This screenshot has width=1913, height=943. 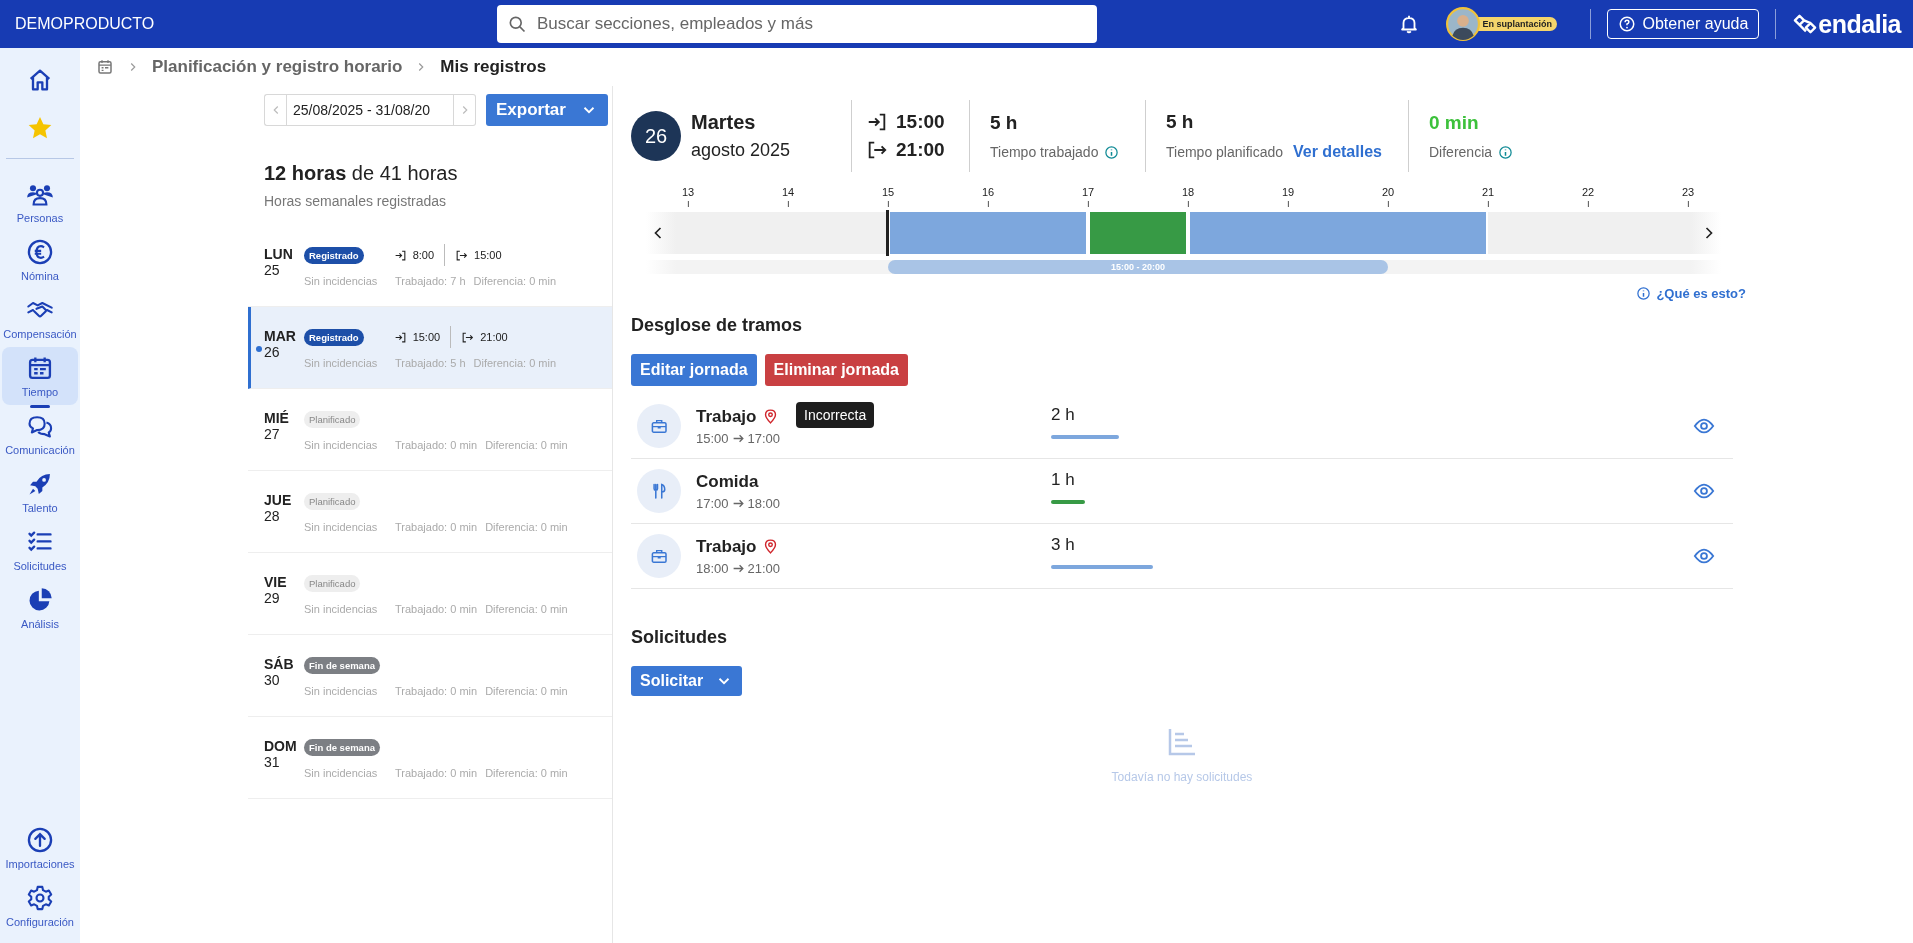 I want to click on hour-label: 16, so click(x=988, y=192).